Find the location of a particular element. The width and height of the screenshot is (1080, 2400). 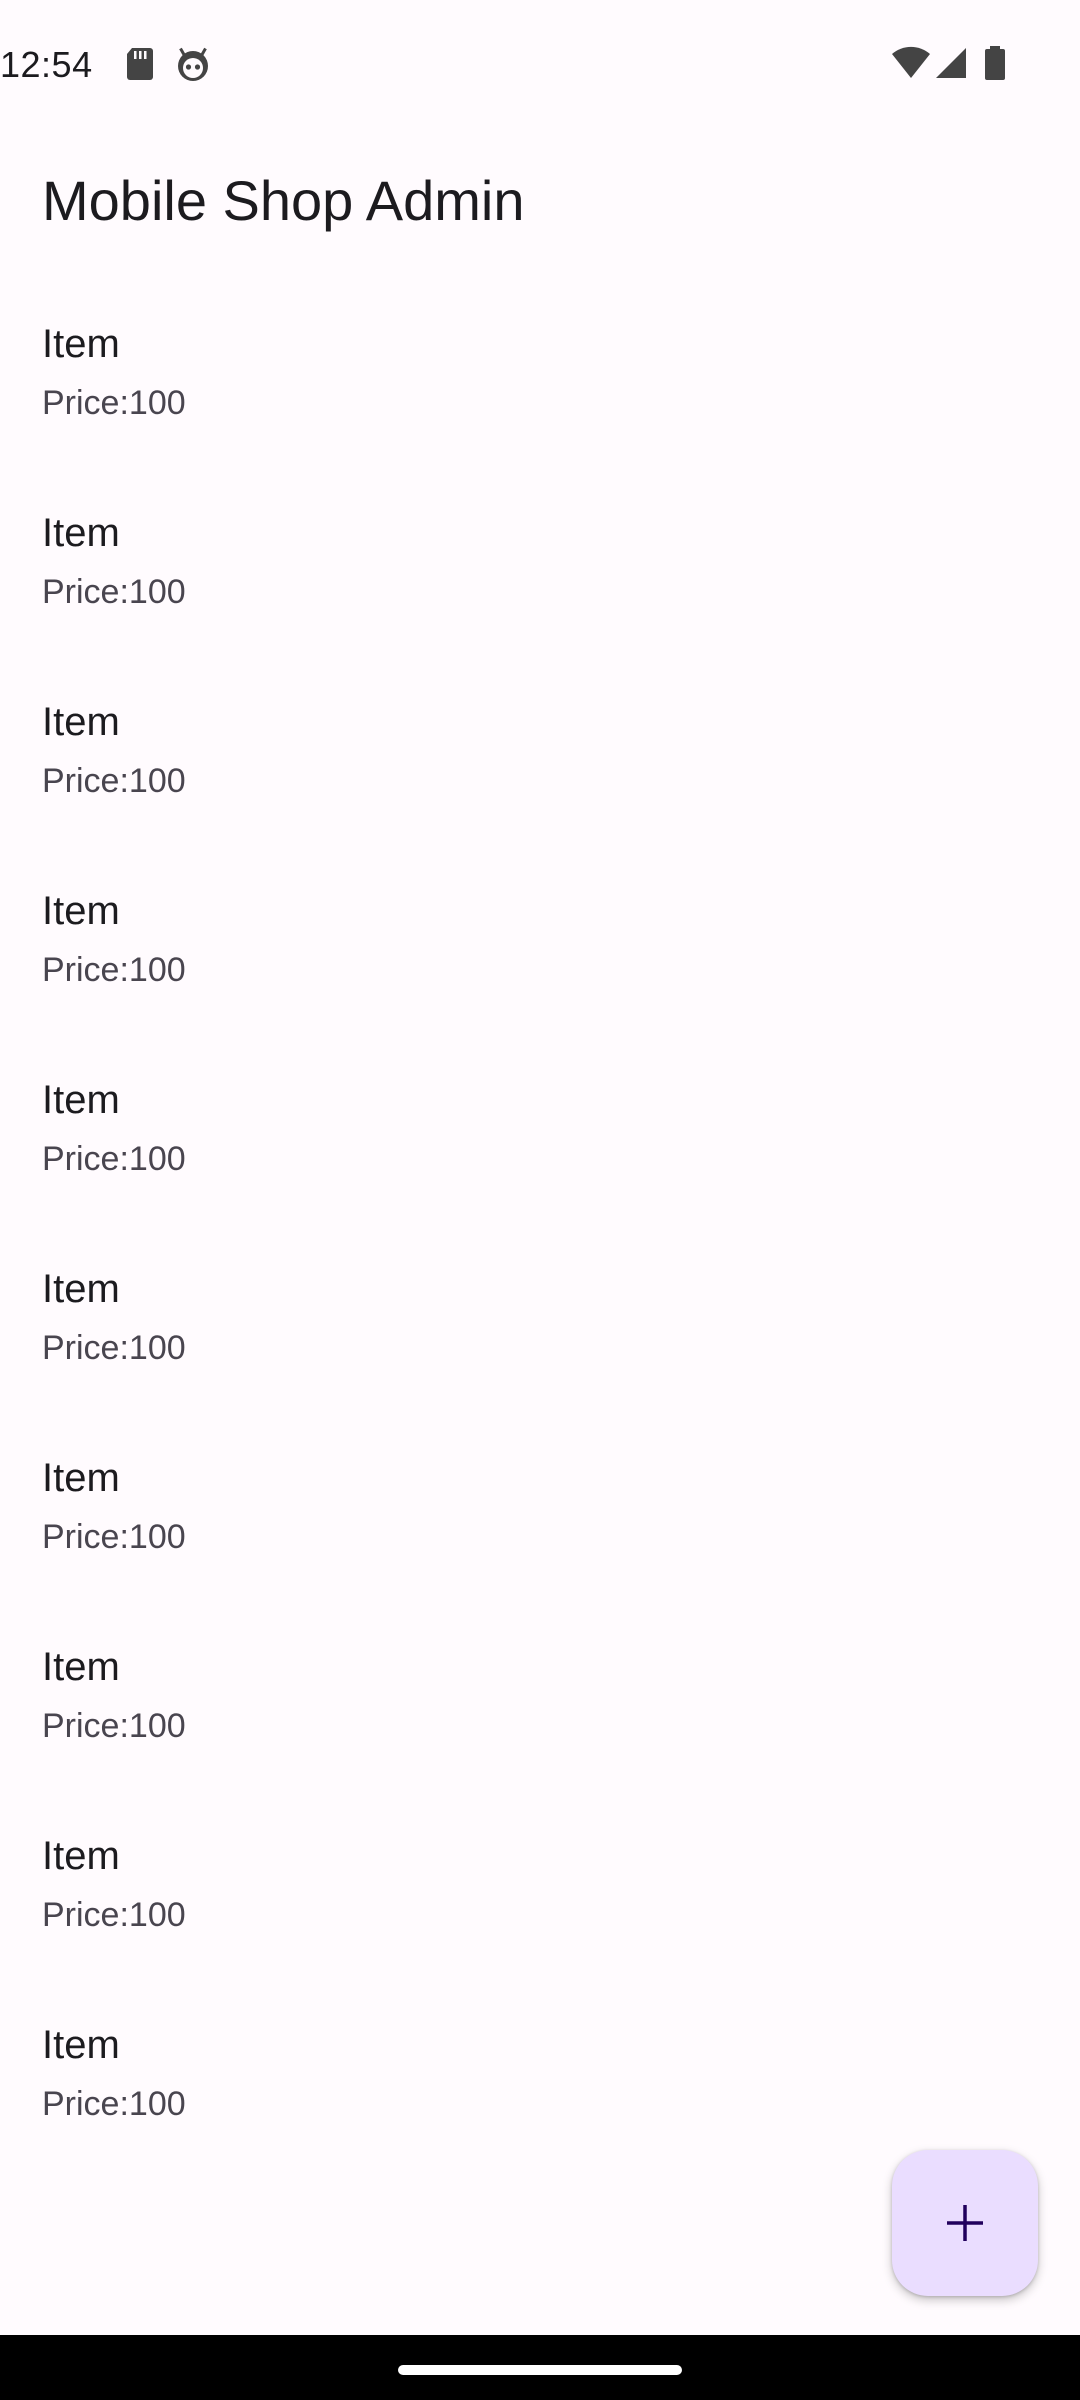

android-head-icon is located at coordinates (193, 64).